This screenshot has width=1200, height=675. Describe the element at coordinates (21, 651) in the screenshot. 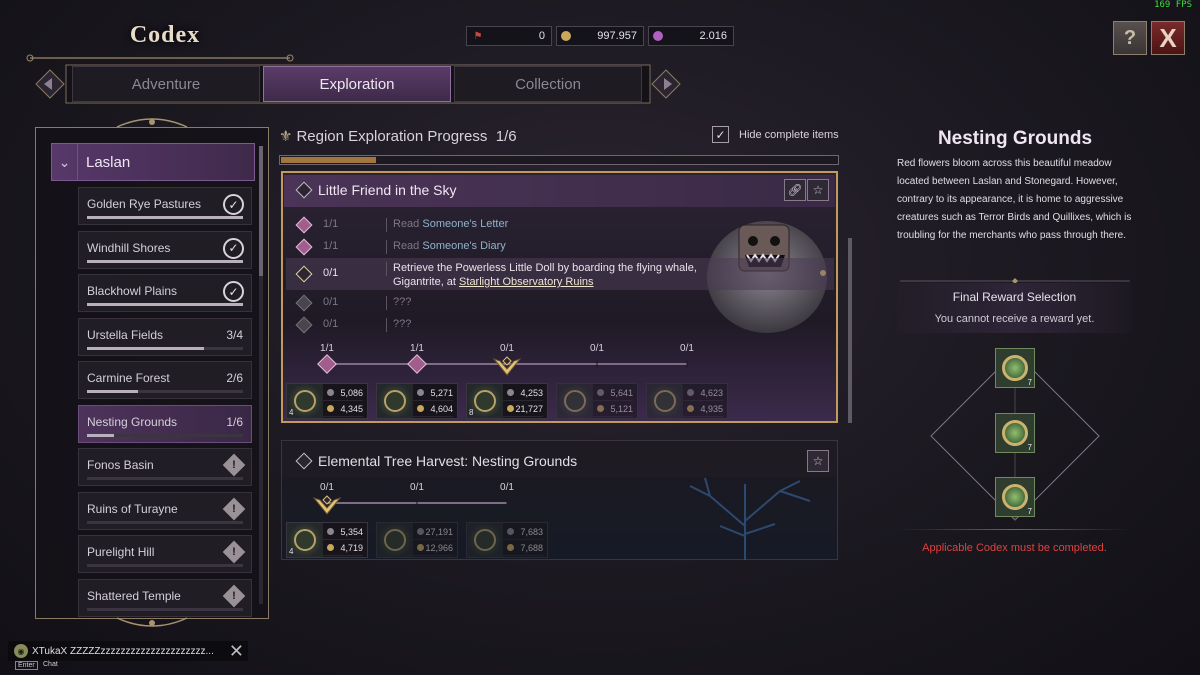

I see `avatar: ◉` at that location.